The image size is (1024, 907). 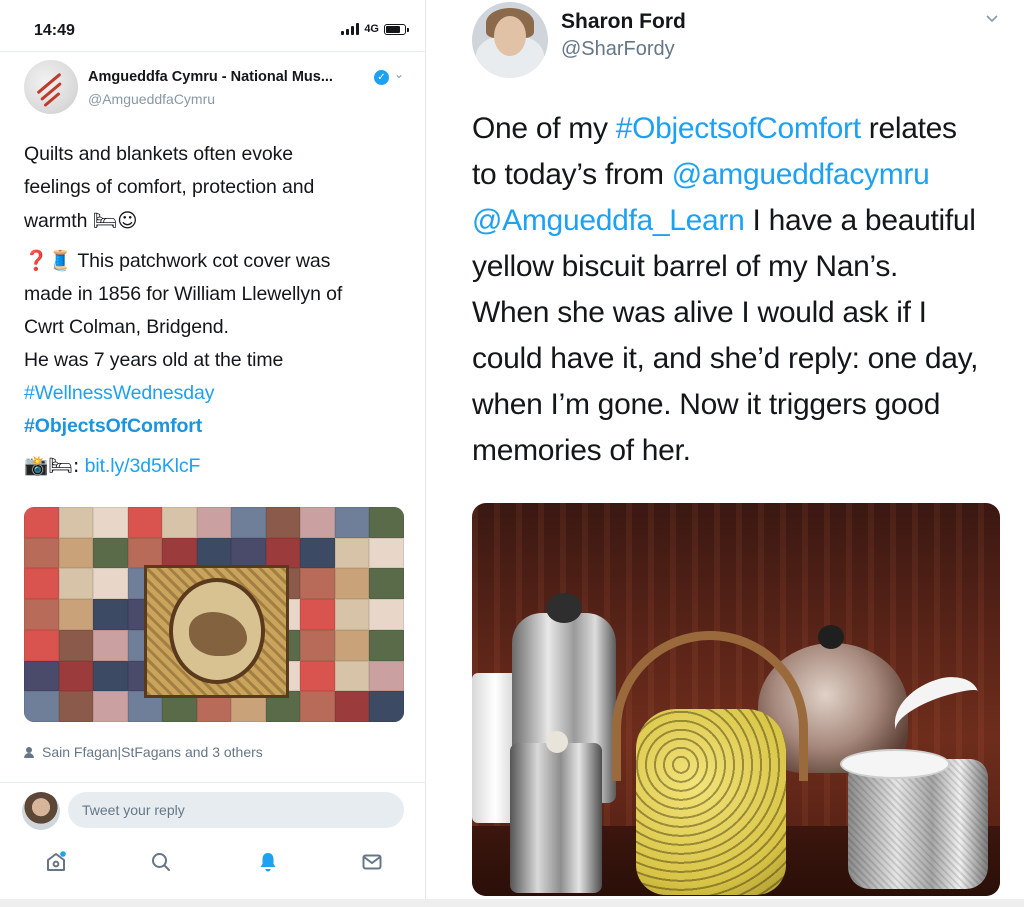 What do you see at coordinates (169, 187) in the screenshot?
I see `tweet-line: feelings of comfort, protection and` at bounding box center [169, 187].